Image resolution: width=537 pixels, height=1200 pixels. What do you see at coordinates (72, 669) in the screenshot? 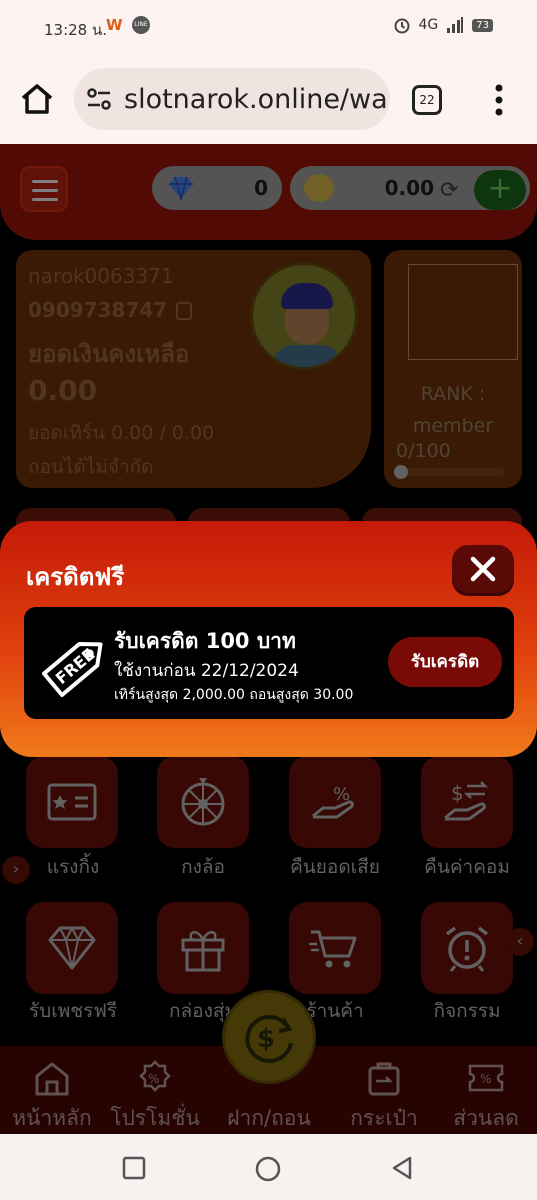
I see `free-tag-icon: FREE` at bounding box center [72, 669].